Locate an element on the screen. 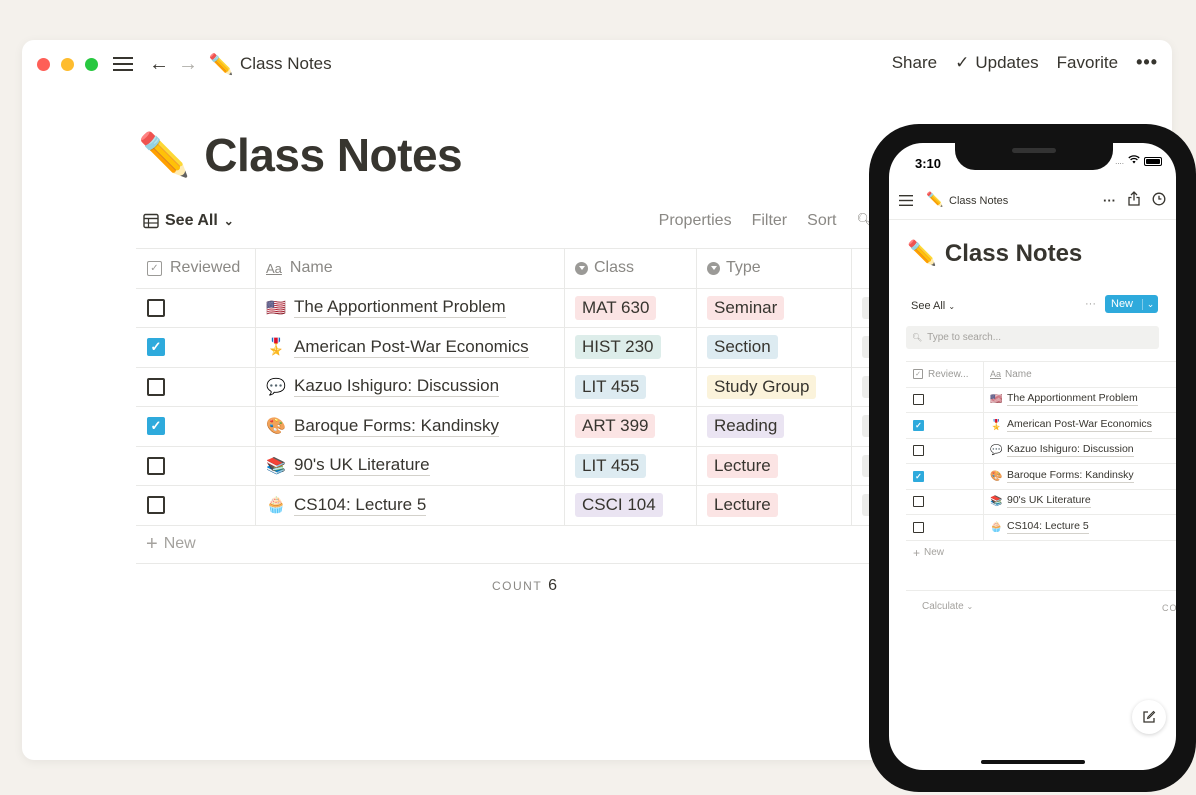  count-footer: COUNT 6 is located at coordinates (524, 586).